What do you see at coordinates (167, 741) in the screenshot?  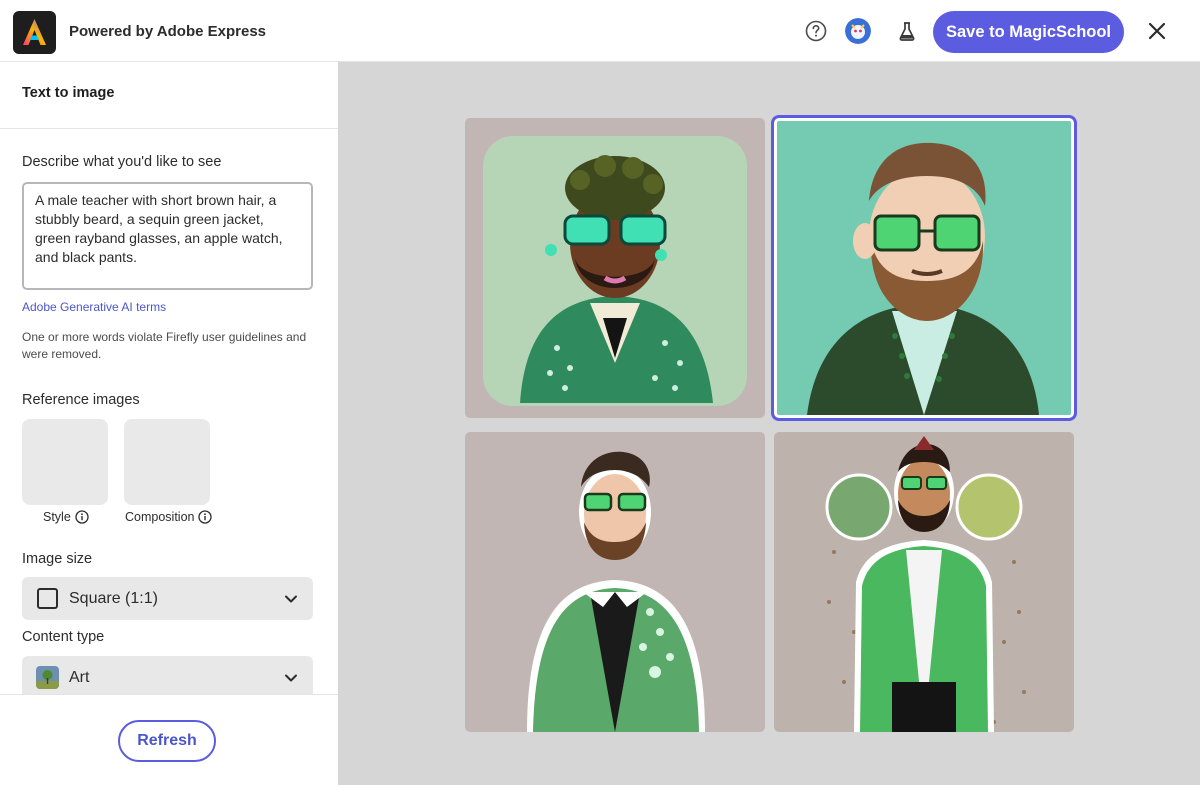 I see `refresh-button: Refresh` at bounding box center [167, 741].